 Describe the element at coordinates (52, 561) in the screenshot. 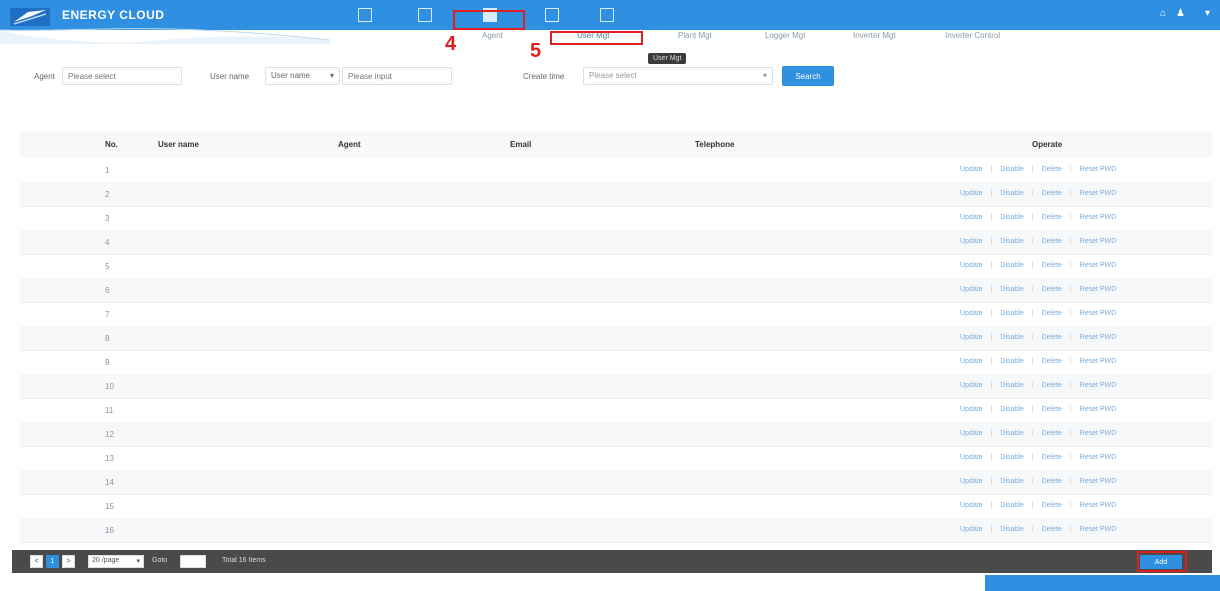

I see `page-button-current: 1` at that location.